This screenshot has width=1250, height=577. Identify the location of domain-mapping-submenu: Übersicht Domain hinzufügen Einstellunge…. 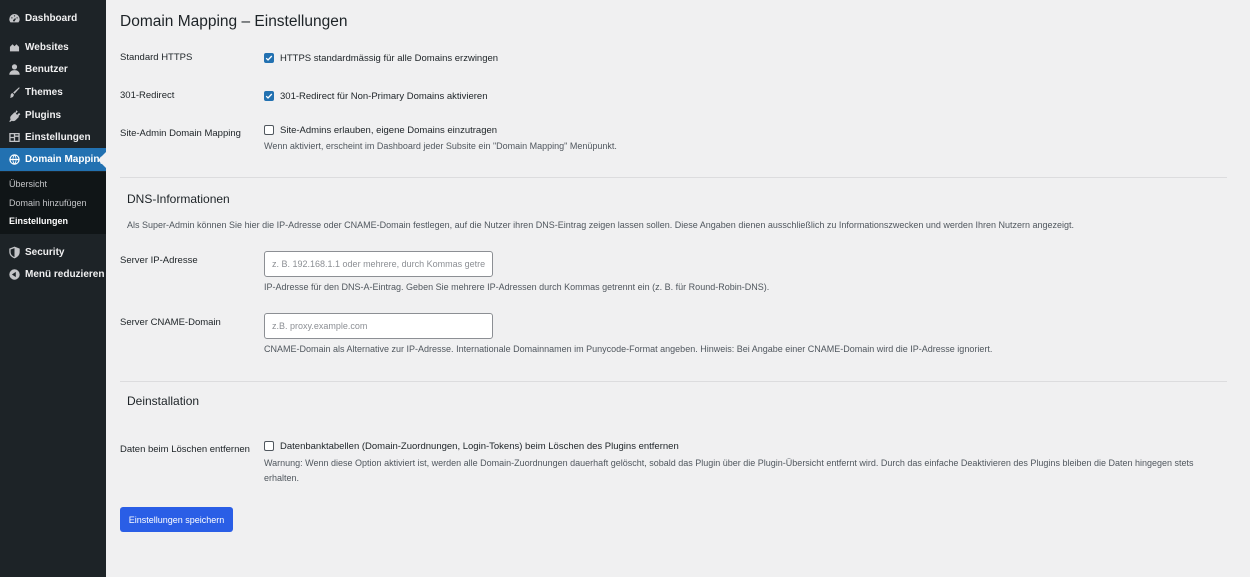
(53, 203).